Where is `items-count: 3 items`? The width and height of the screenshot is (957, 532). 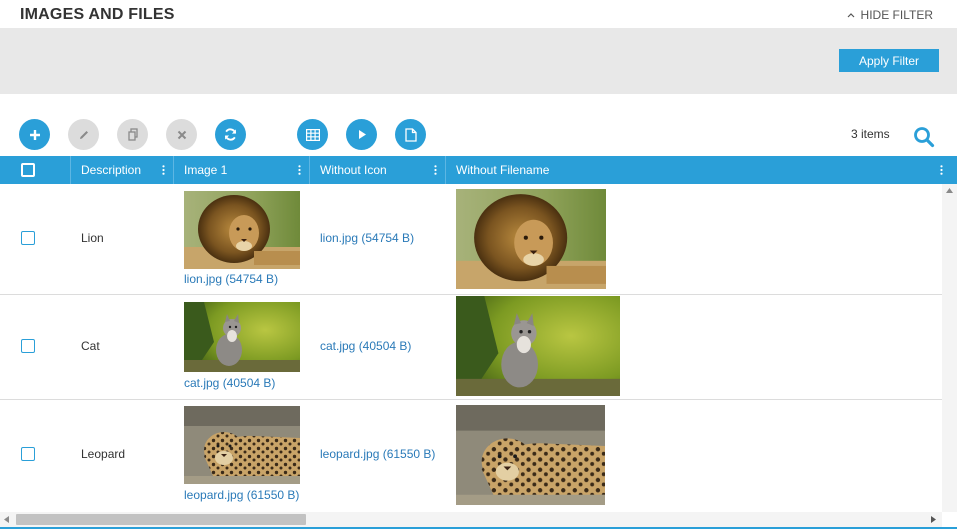
items-count: 3 items is located at coordinates (870, 134).